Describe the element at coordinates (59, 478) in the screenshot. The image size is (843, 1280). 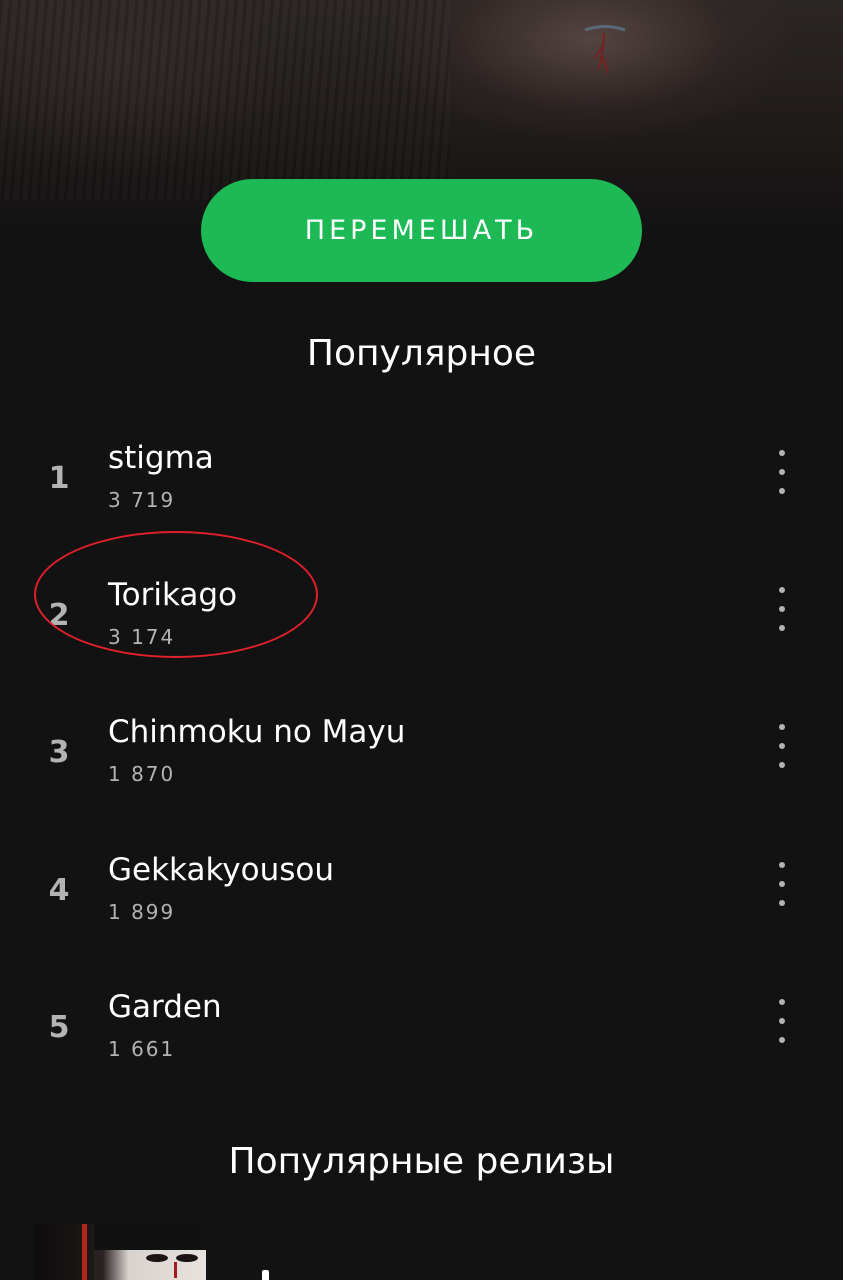
I see `track-rank: 1` at that location.